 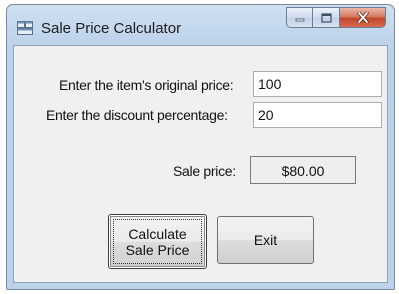 What do you see at coordinates (137, 115) in the screenshot?
I see `discount-label: Enter the discount percentage:` at bounding box center [137, 115].